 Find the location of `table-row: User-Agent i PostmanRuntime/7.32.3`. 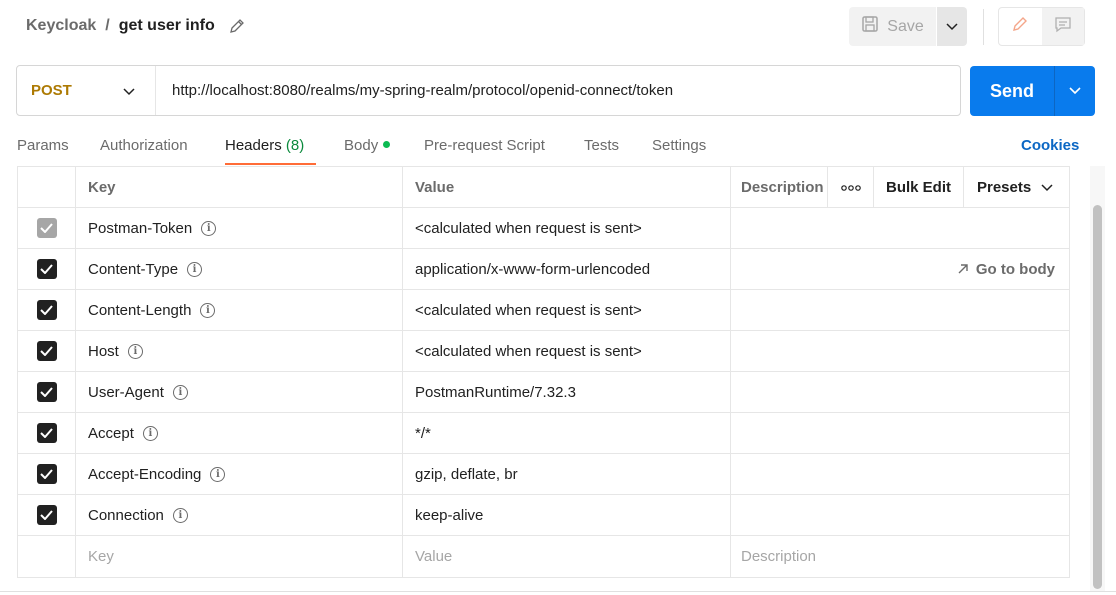

table-row: User-Agent i PostmanRuntime/7.32.3 is located at coordinates (543, 391).